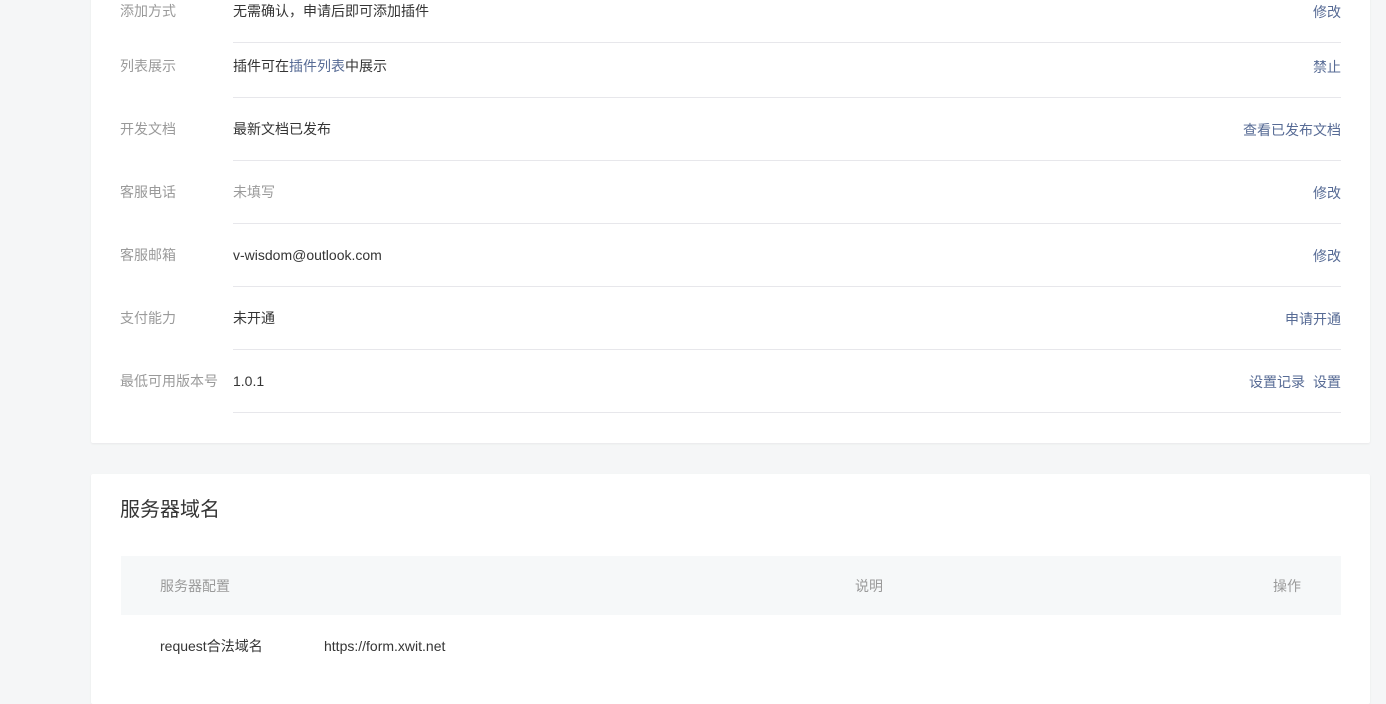 Image resolution: width=1386 pixels, height=704 pixels. What do you see at coordinates (307, 255) in the screenshot?
I see `row-value: v-wisdom@outlook.com` at bounding box center [307, 255].